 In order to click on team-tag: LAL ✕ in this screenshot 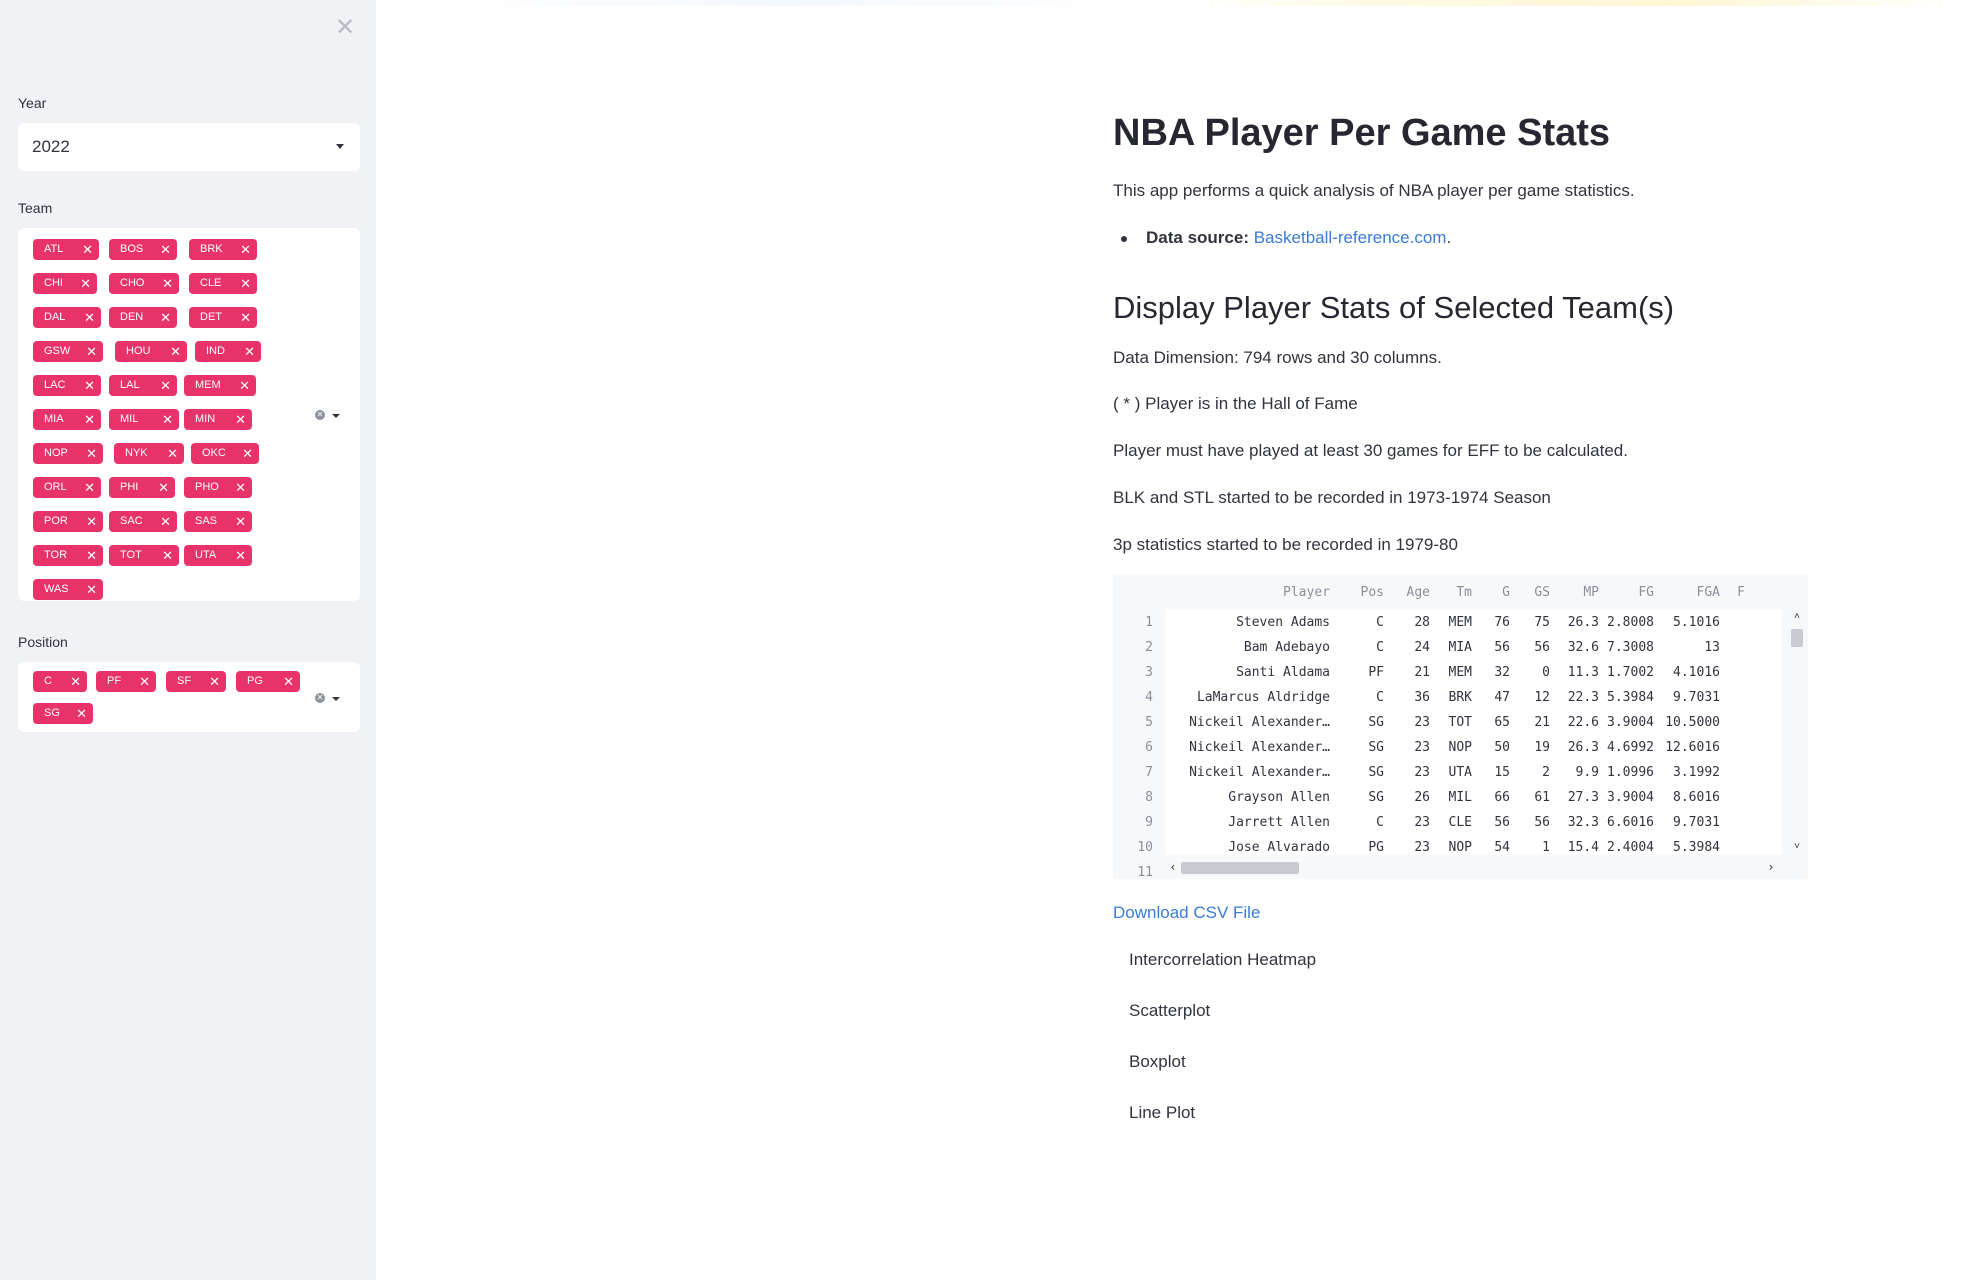, I will do `click(143, 385)`.